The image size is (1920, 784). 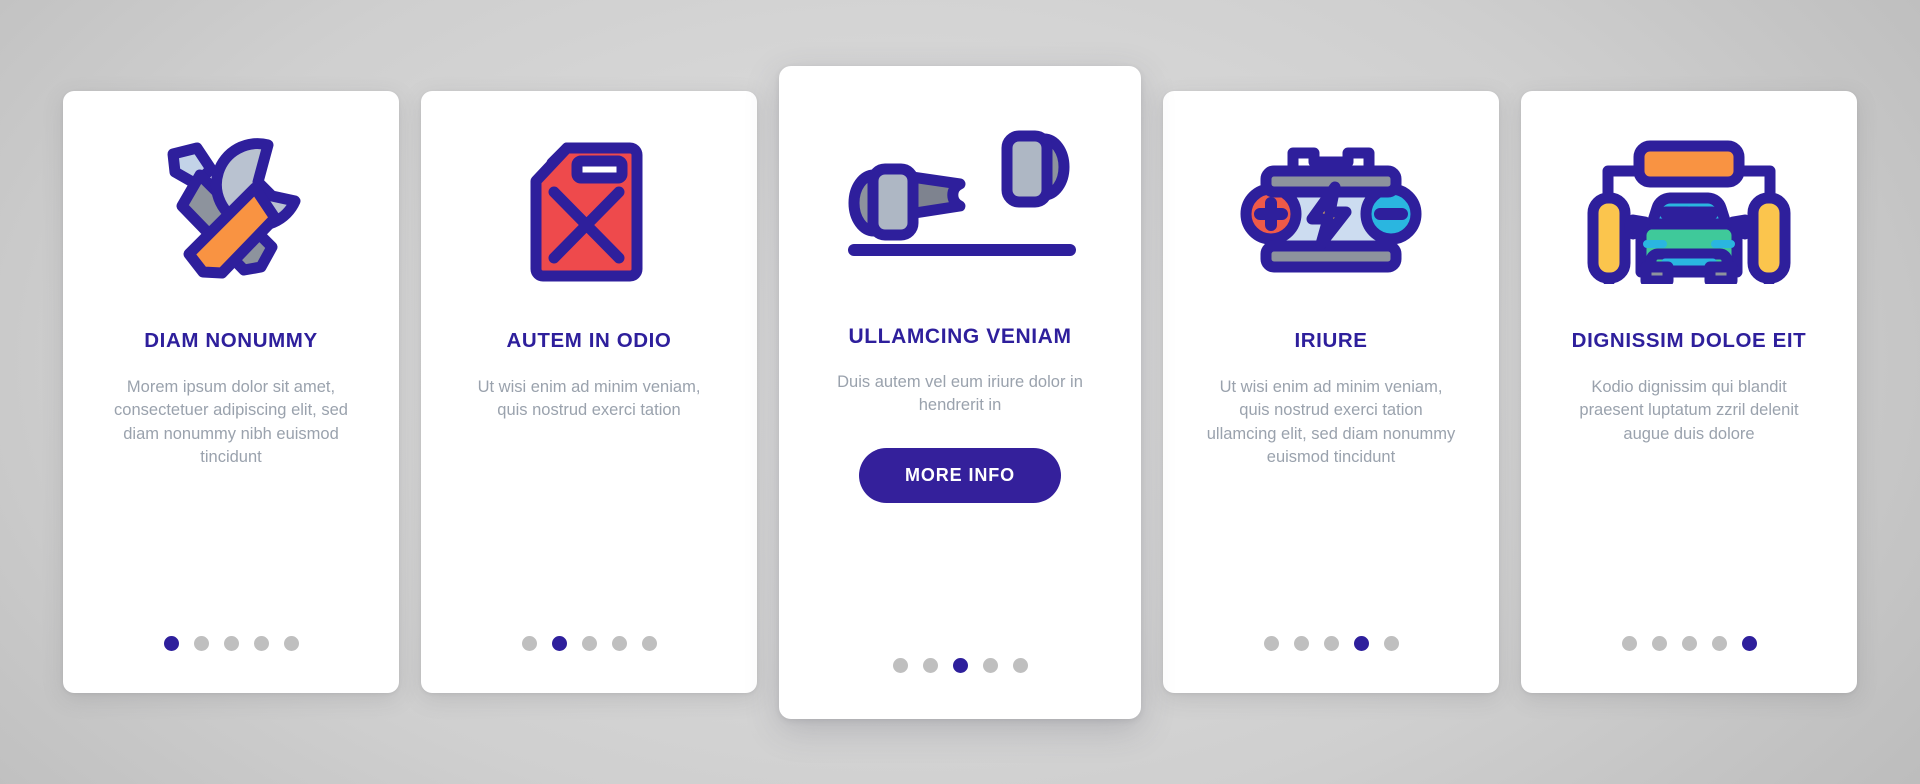 What do you see at coordinates (960, 475) in the screenshot?
I see `more-info-button: MORE INFO` at bounding box center [960, 475].